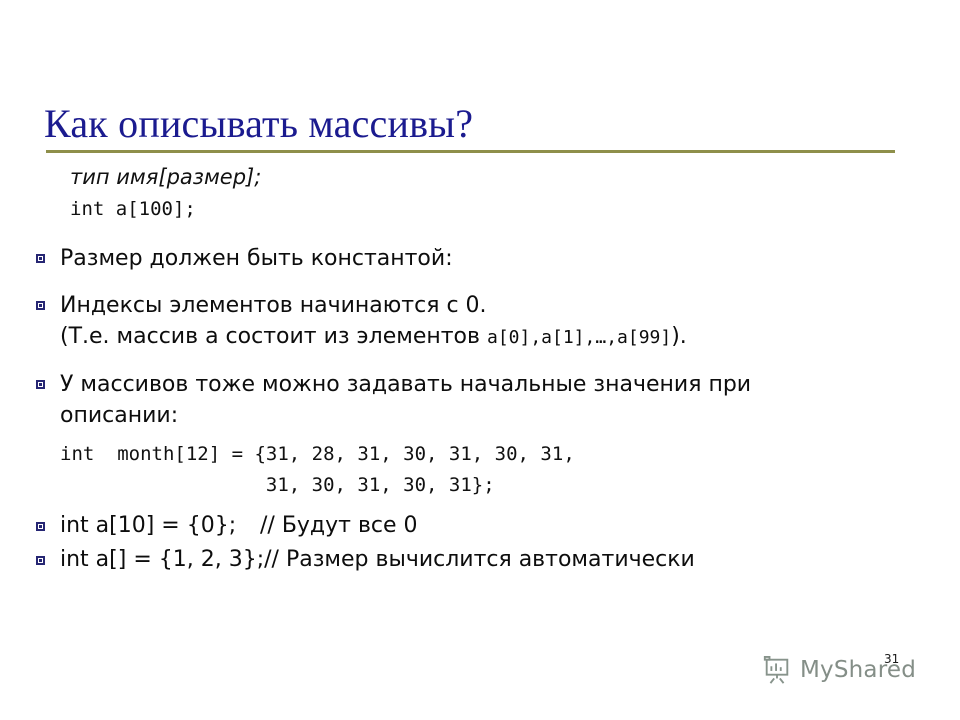 The image size is (960, 720). I want to click on page-title: Как описывать массивы?, so click(259, 123).